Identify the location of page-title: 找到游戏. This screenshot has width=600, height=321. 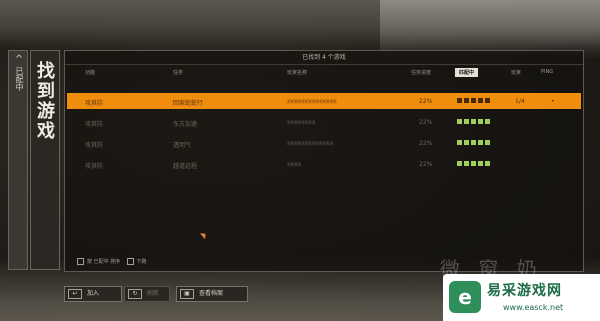
(44, 101).